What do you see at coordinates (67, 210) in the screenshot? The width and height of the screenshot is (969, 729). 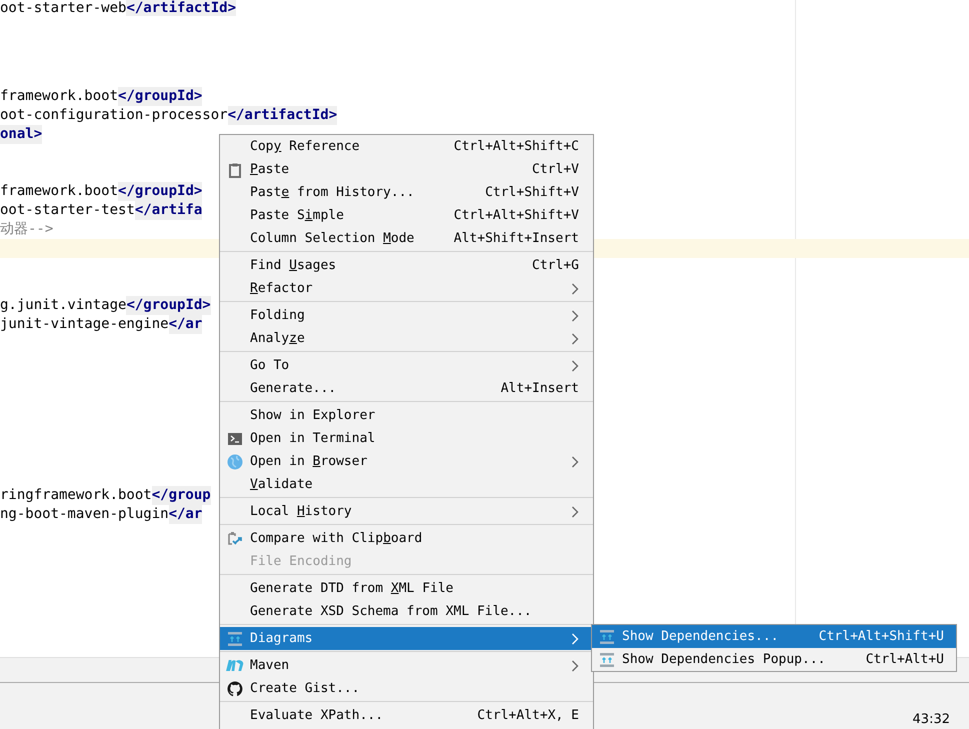 I see `code-text: oot-starter-test` at bounding box center [67, 210].